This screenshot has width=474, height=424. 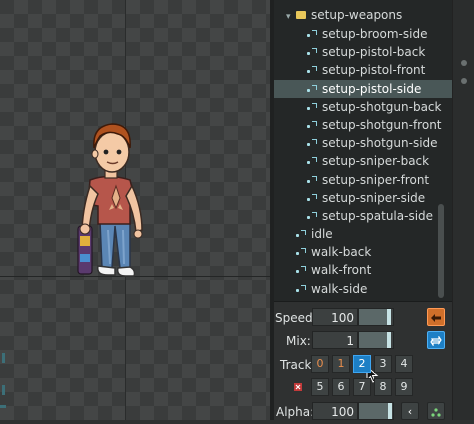 I want to click on loop-icon, so click(x=436, y=340).